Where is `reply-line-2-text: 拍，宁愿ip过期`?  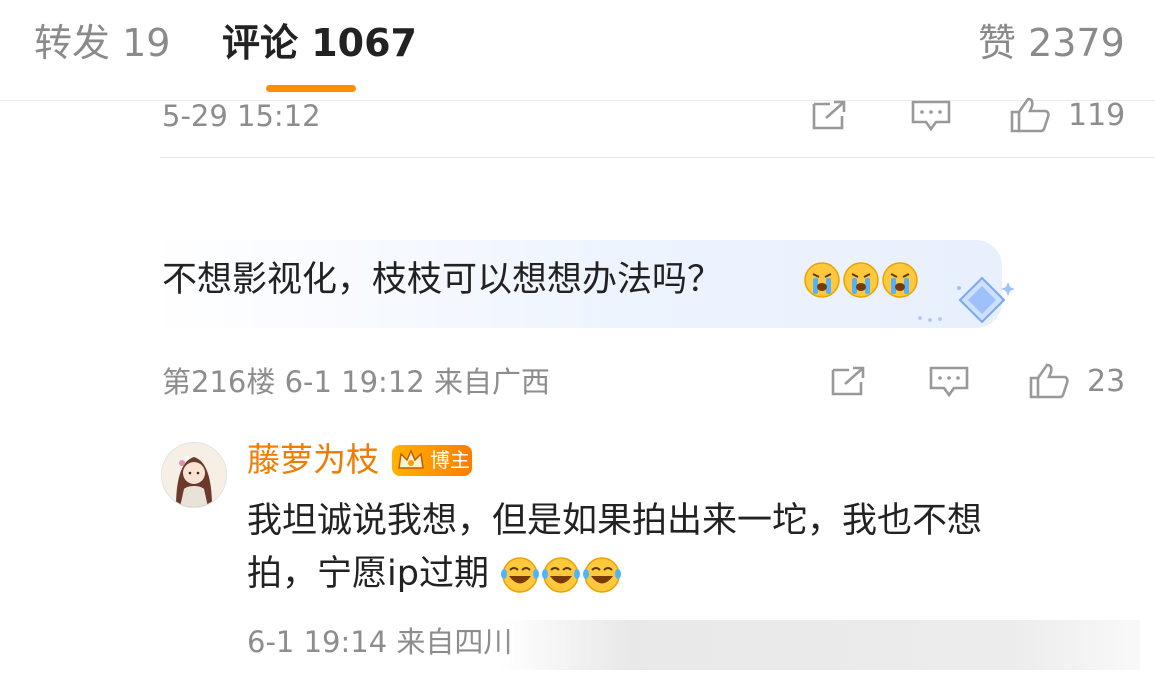 reply-line-2-text: 拍，宁愿ip过期 is located at coordinates (368, 574).